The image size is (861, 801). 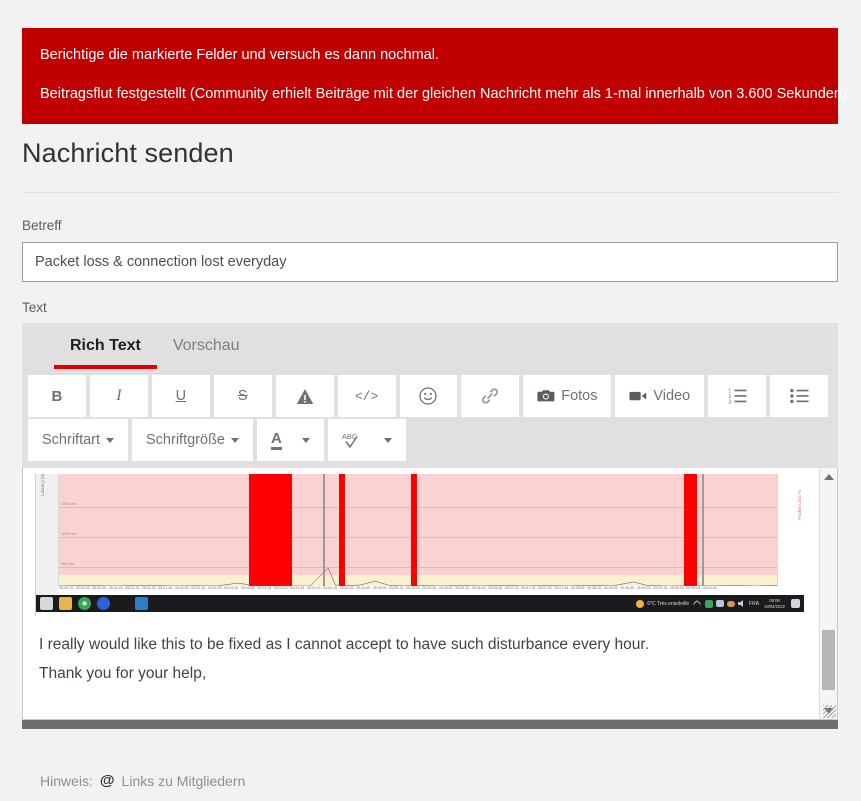 I want to click on x-tick: 05:05:00, so click(x=379, y=588).